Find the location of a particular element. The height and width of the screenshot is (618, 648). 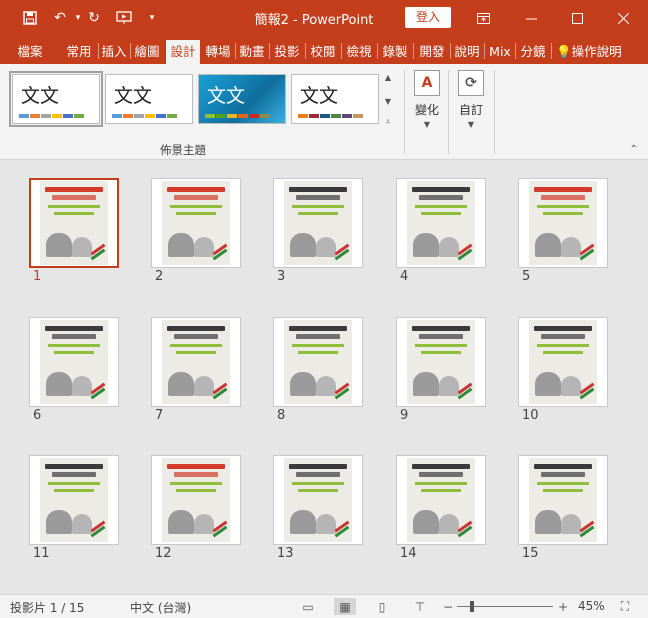

reading-view-icon: ▯ is located at coordinates (382, 606).